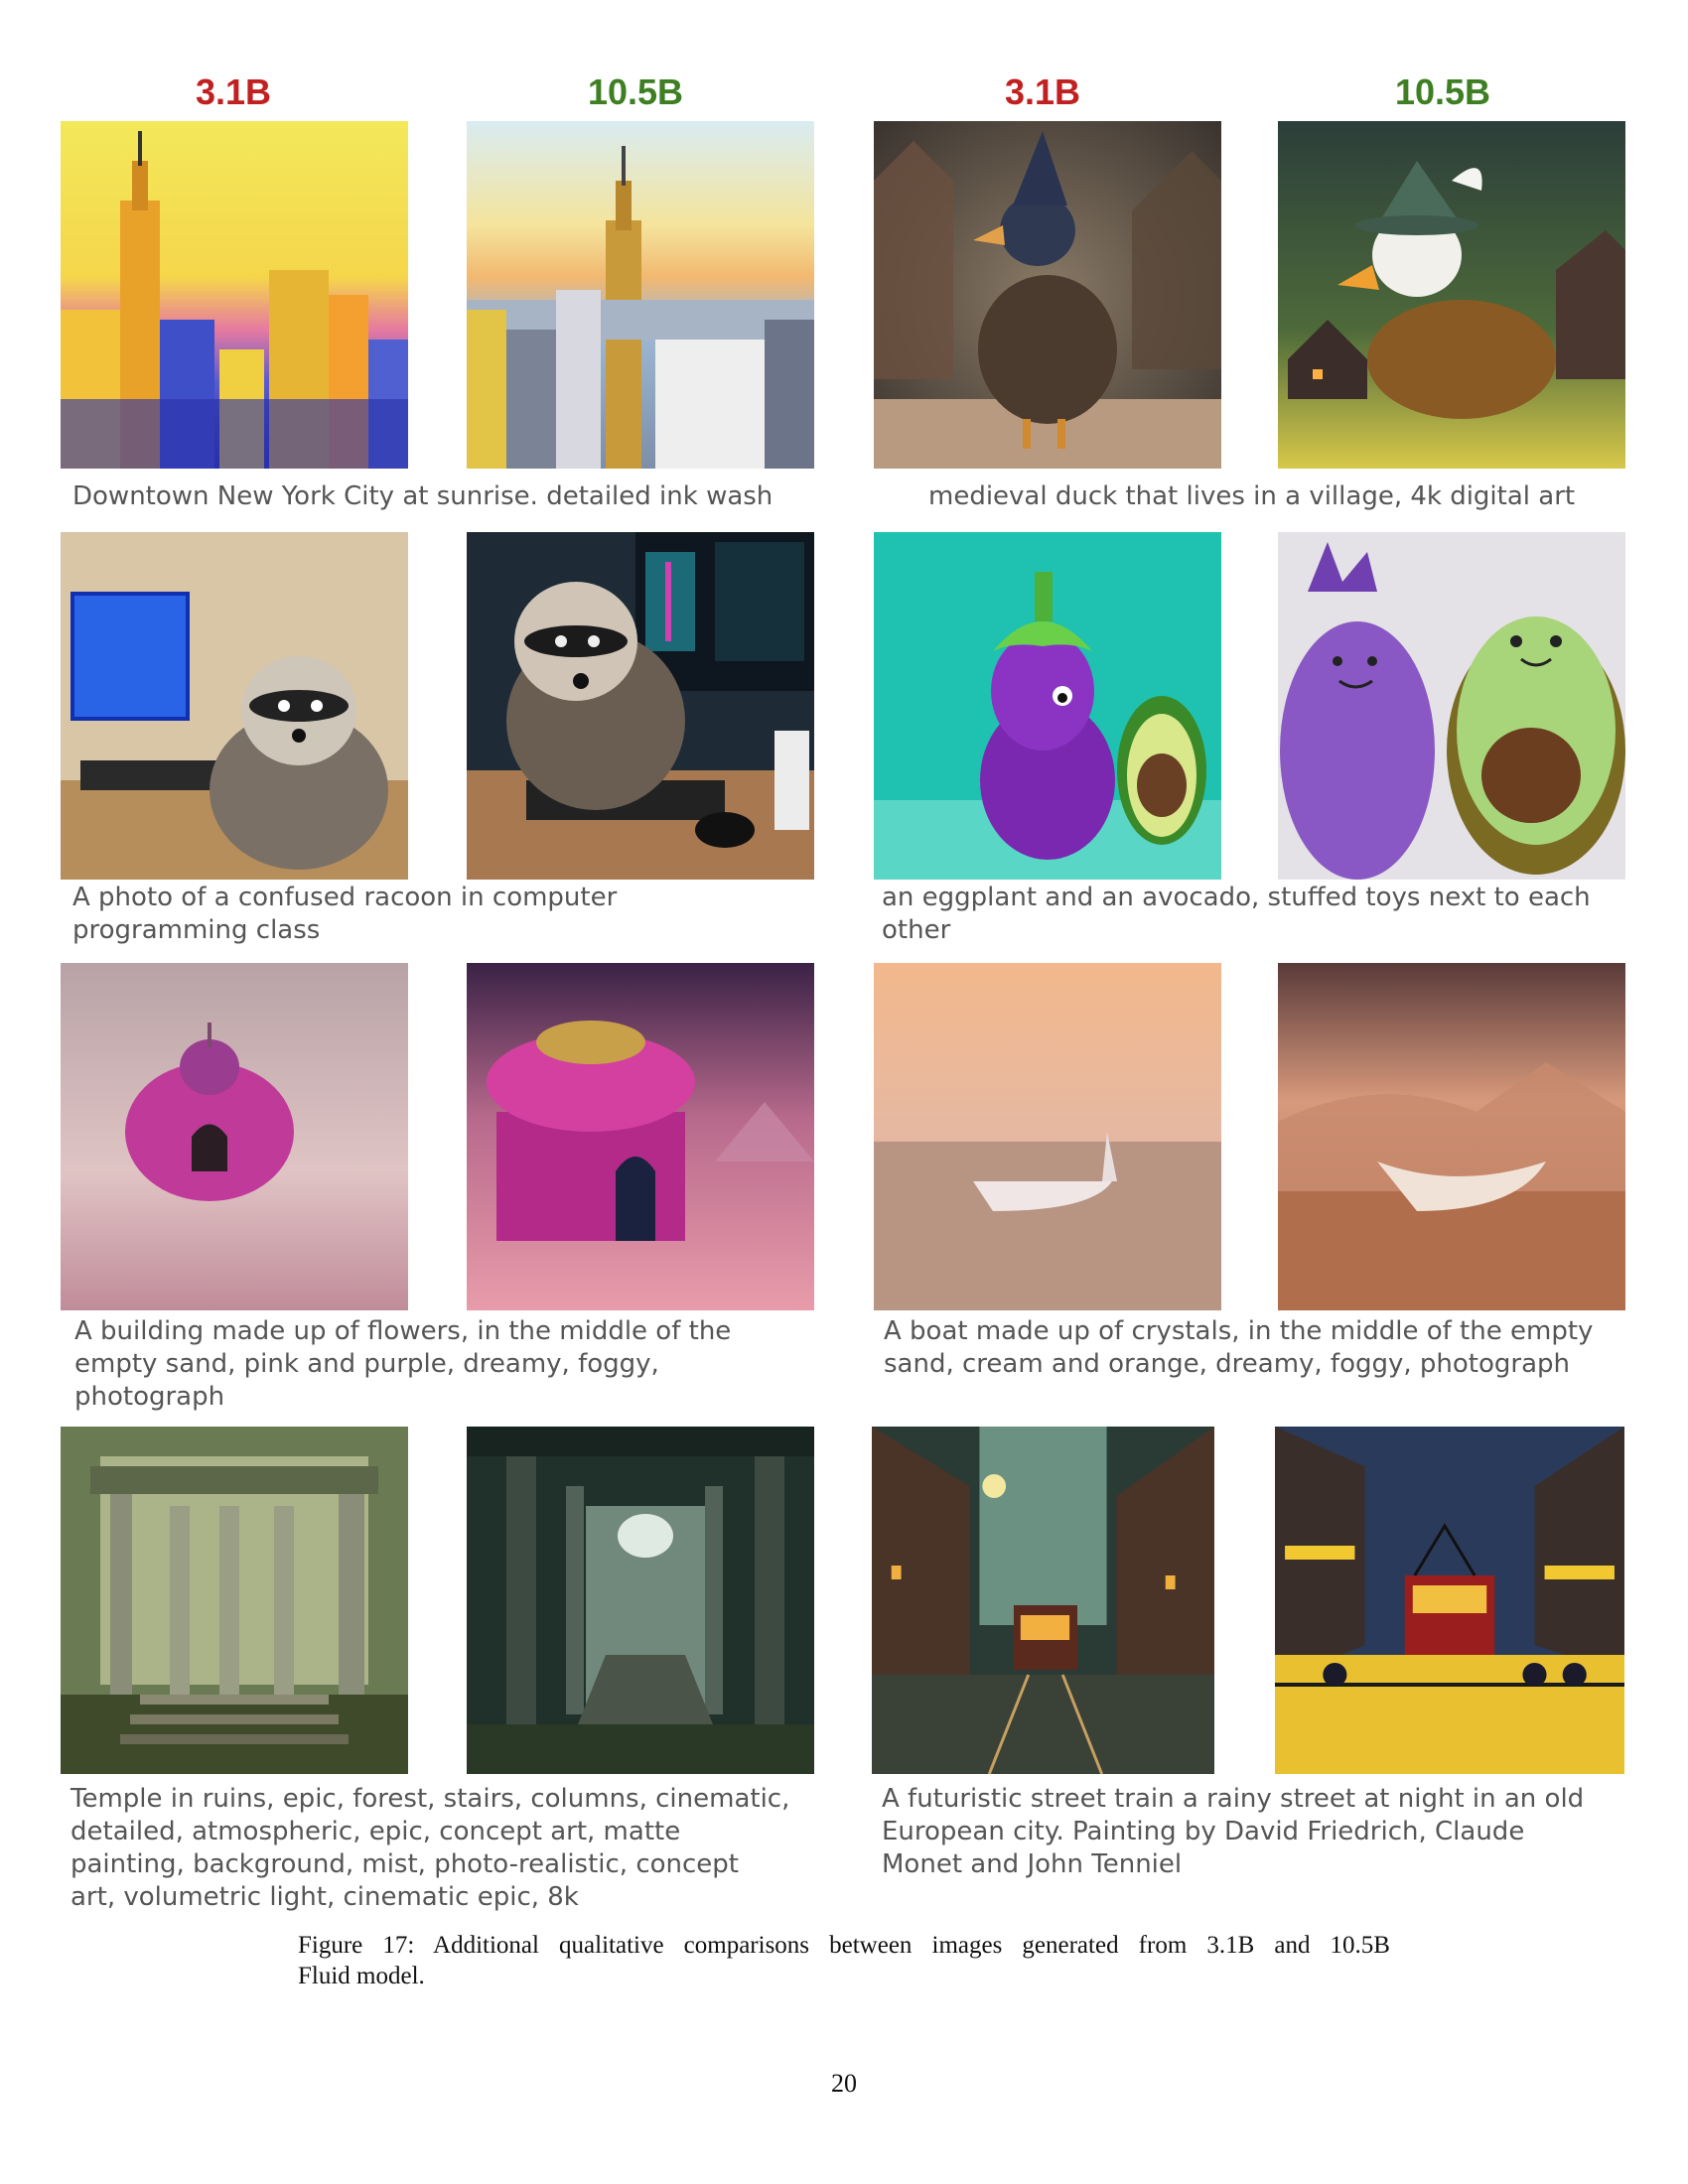 The width and height of the screenshot is (1688, 2184). Describe the element at coordinates (640, 295) in the screenshot. I see `image-nyc-10-5b` at that location.